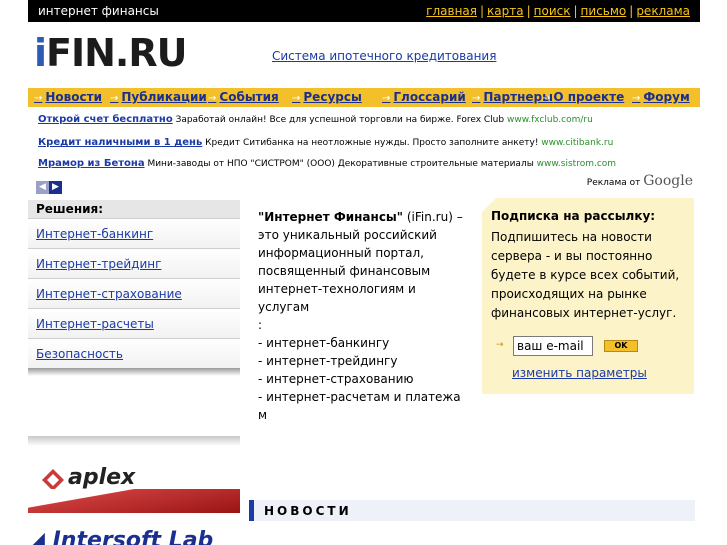 Image resolution: width=727 pixels, height=545 pixels. What do you see at coordinates (512, 97) in the screenshot?
I see `nav-item-partners: → Партнеры` at bounding box center [512, 97].